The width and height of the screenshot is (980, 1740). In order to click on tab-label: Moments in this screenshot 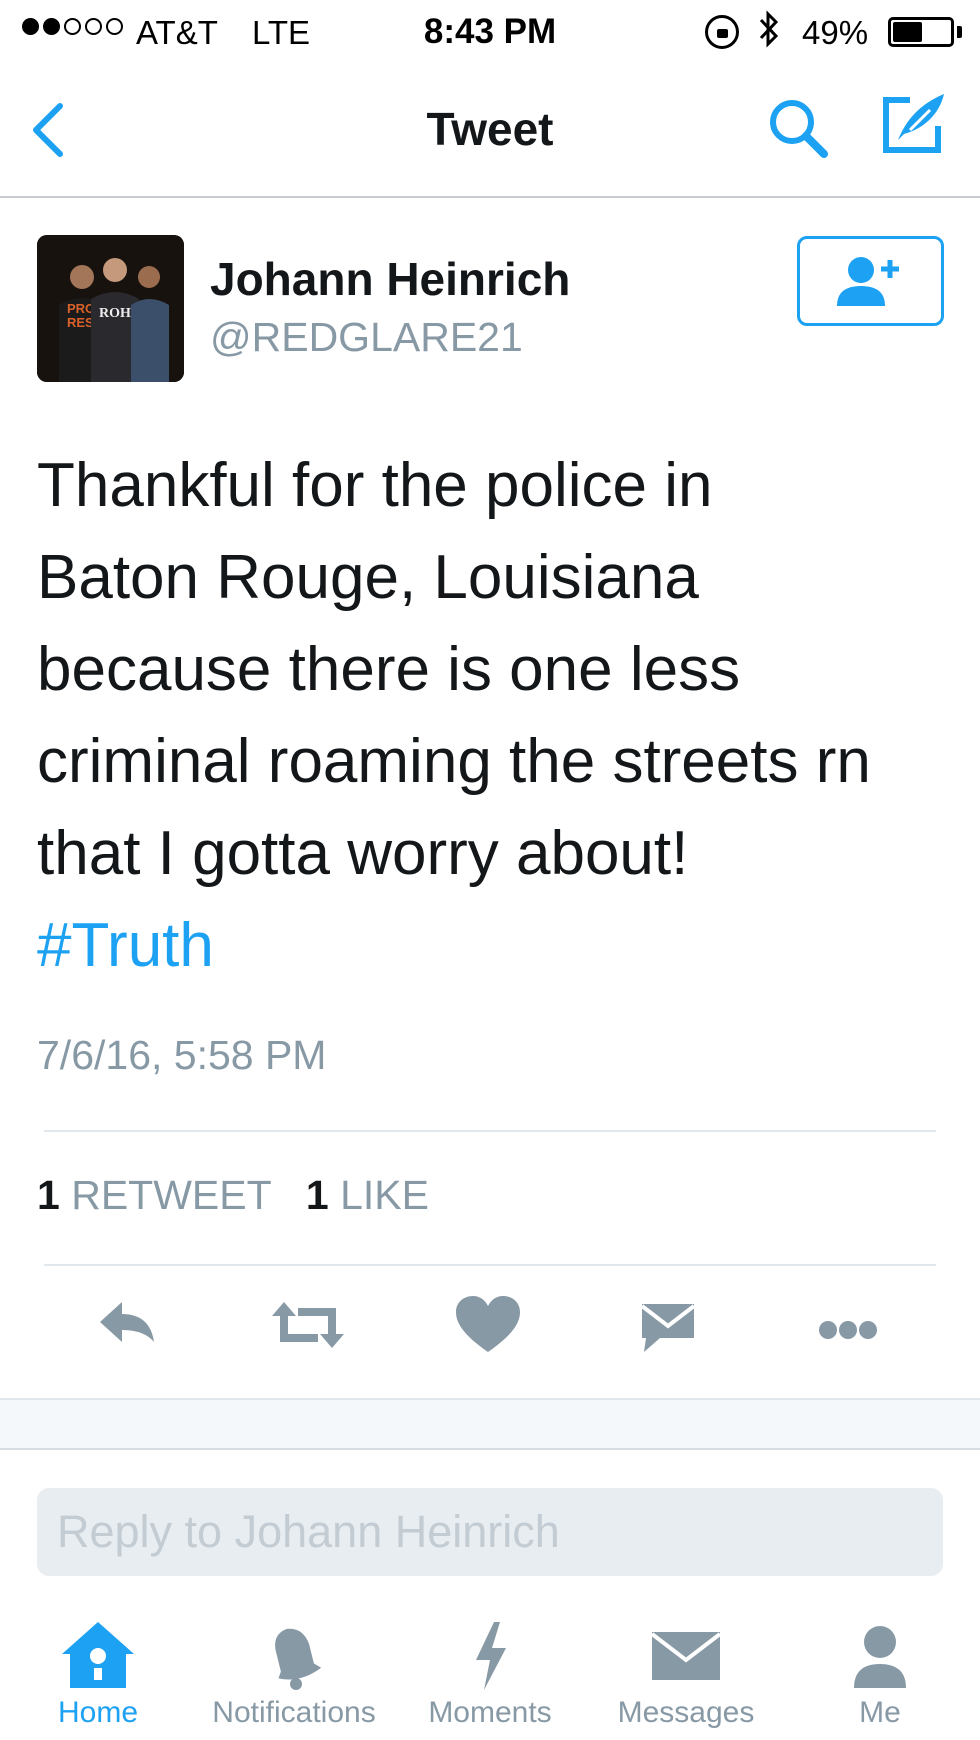, I will do `click(490, 1712)`.